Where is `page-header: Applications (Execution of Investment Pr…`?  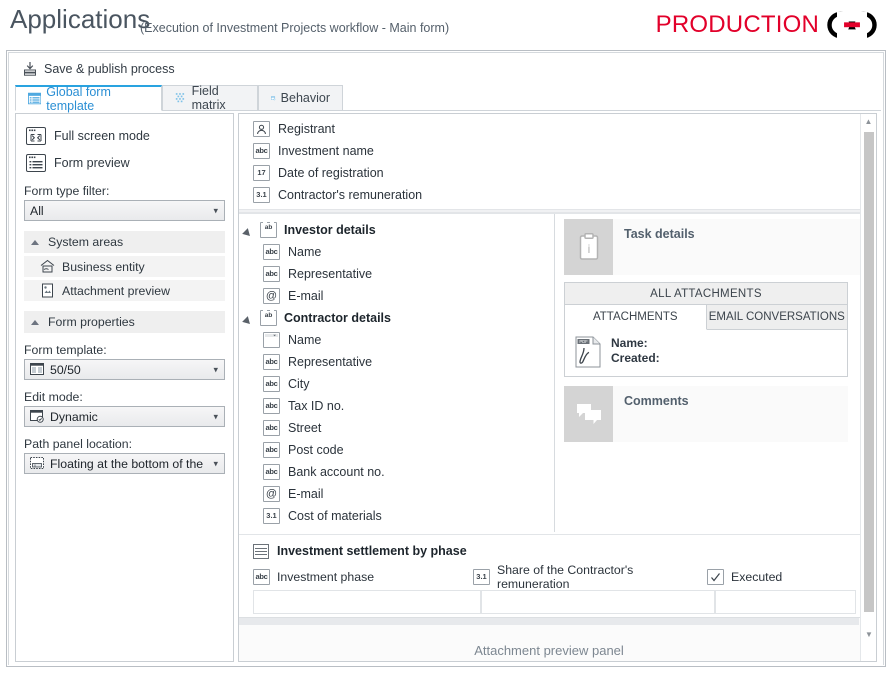 page-header: Applications (Execution of Investment Pr… is located at coordinates (446, 24).